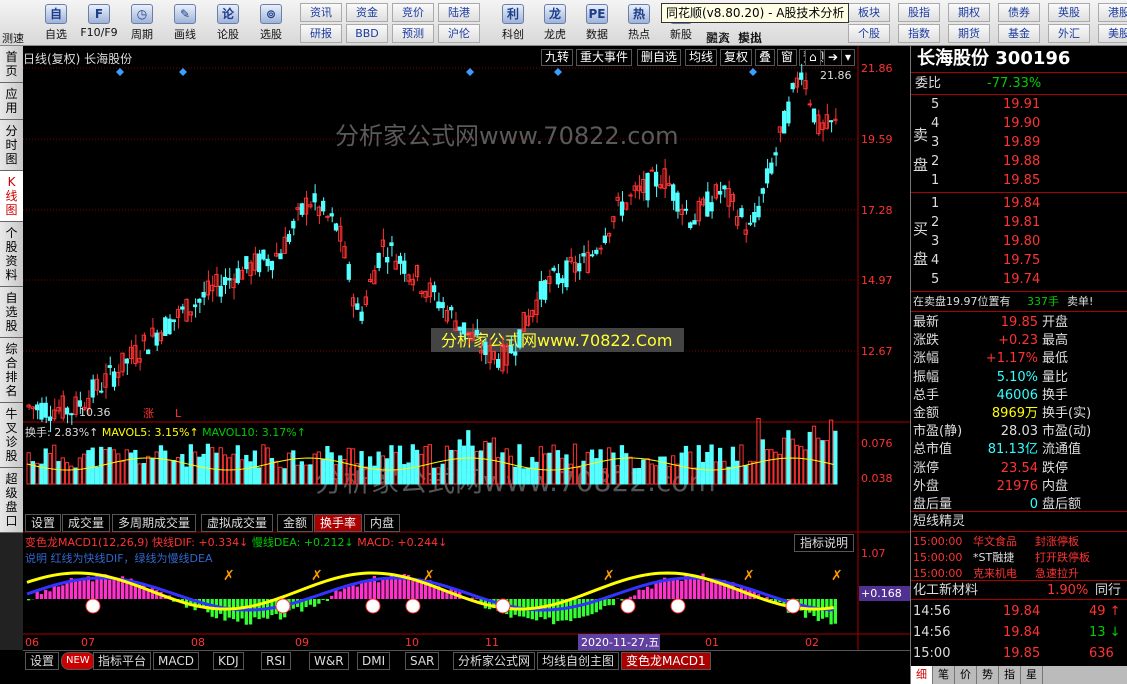 The height and width of the screenshot is (684, 1127). I want to click on indicator-tab-9: 分析家公式网, so click(494, 661).